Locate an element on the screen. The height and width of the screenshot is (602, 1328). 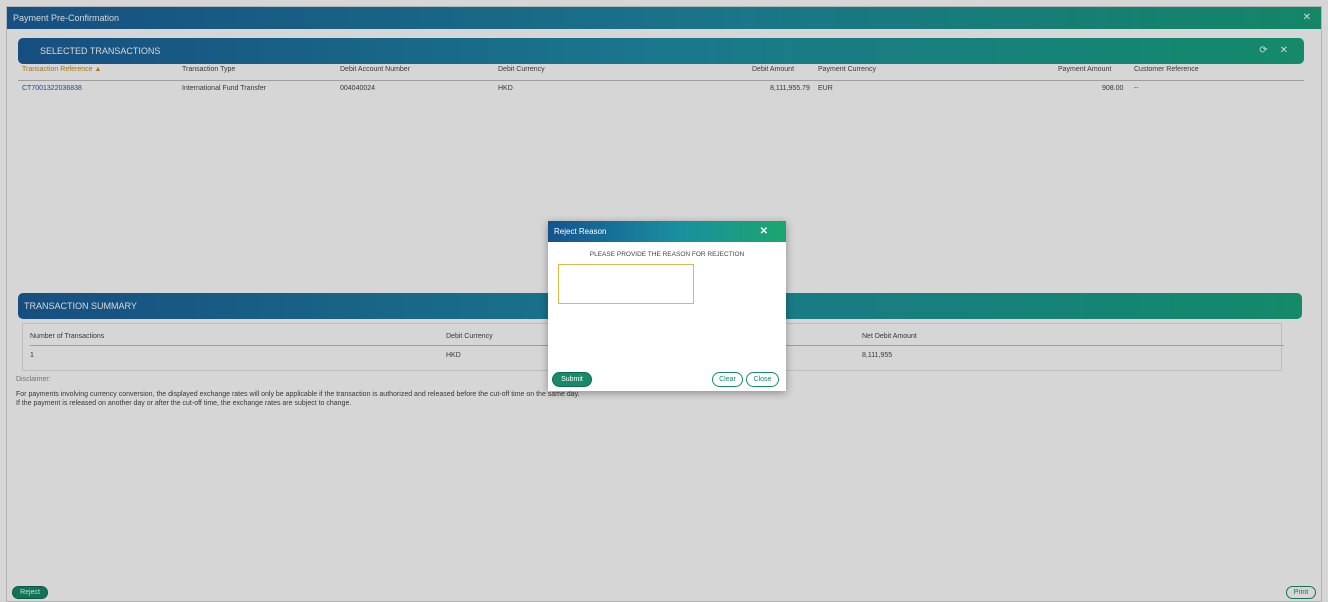
dialog-title: Reject Reason is located at coordinates (580, 231).